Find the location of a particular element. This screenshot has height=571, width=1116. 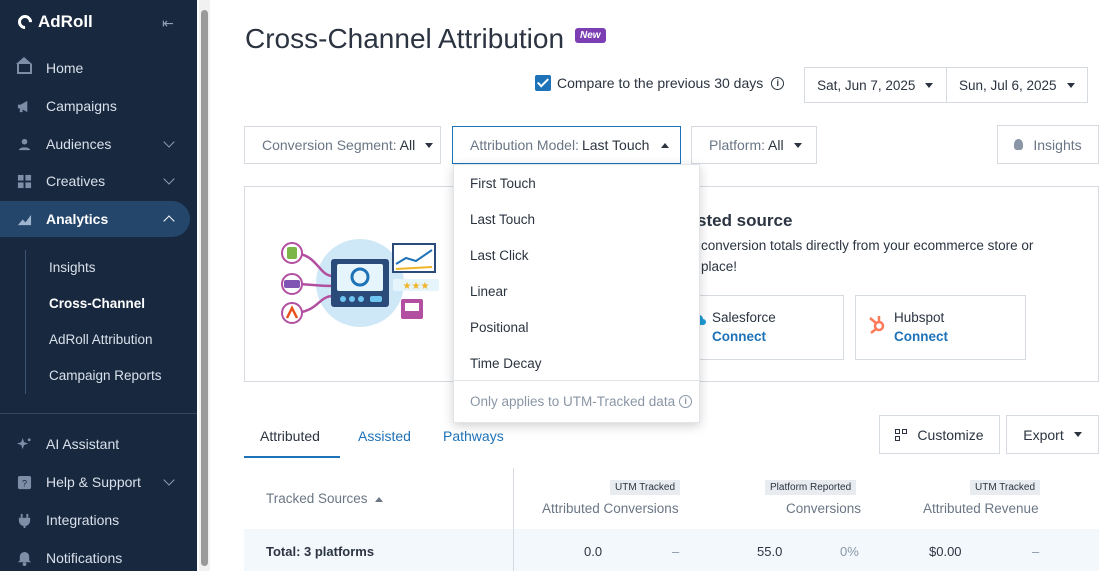

users-icon is located at coordinates (24, 144).